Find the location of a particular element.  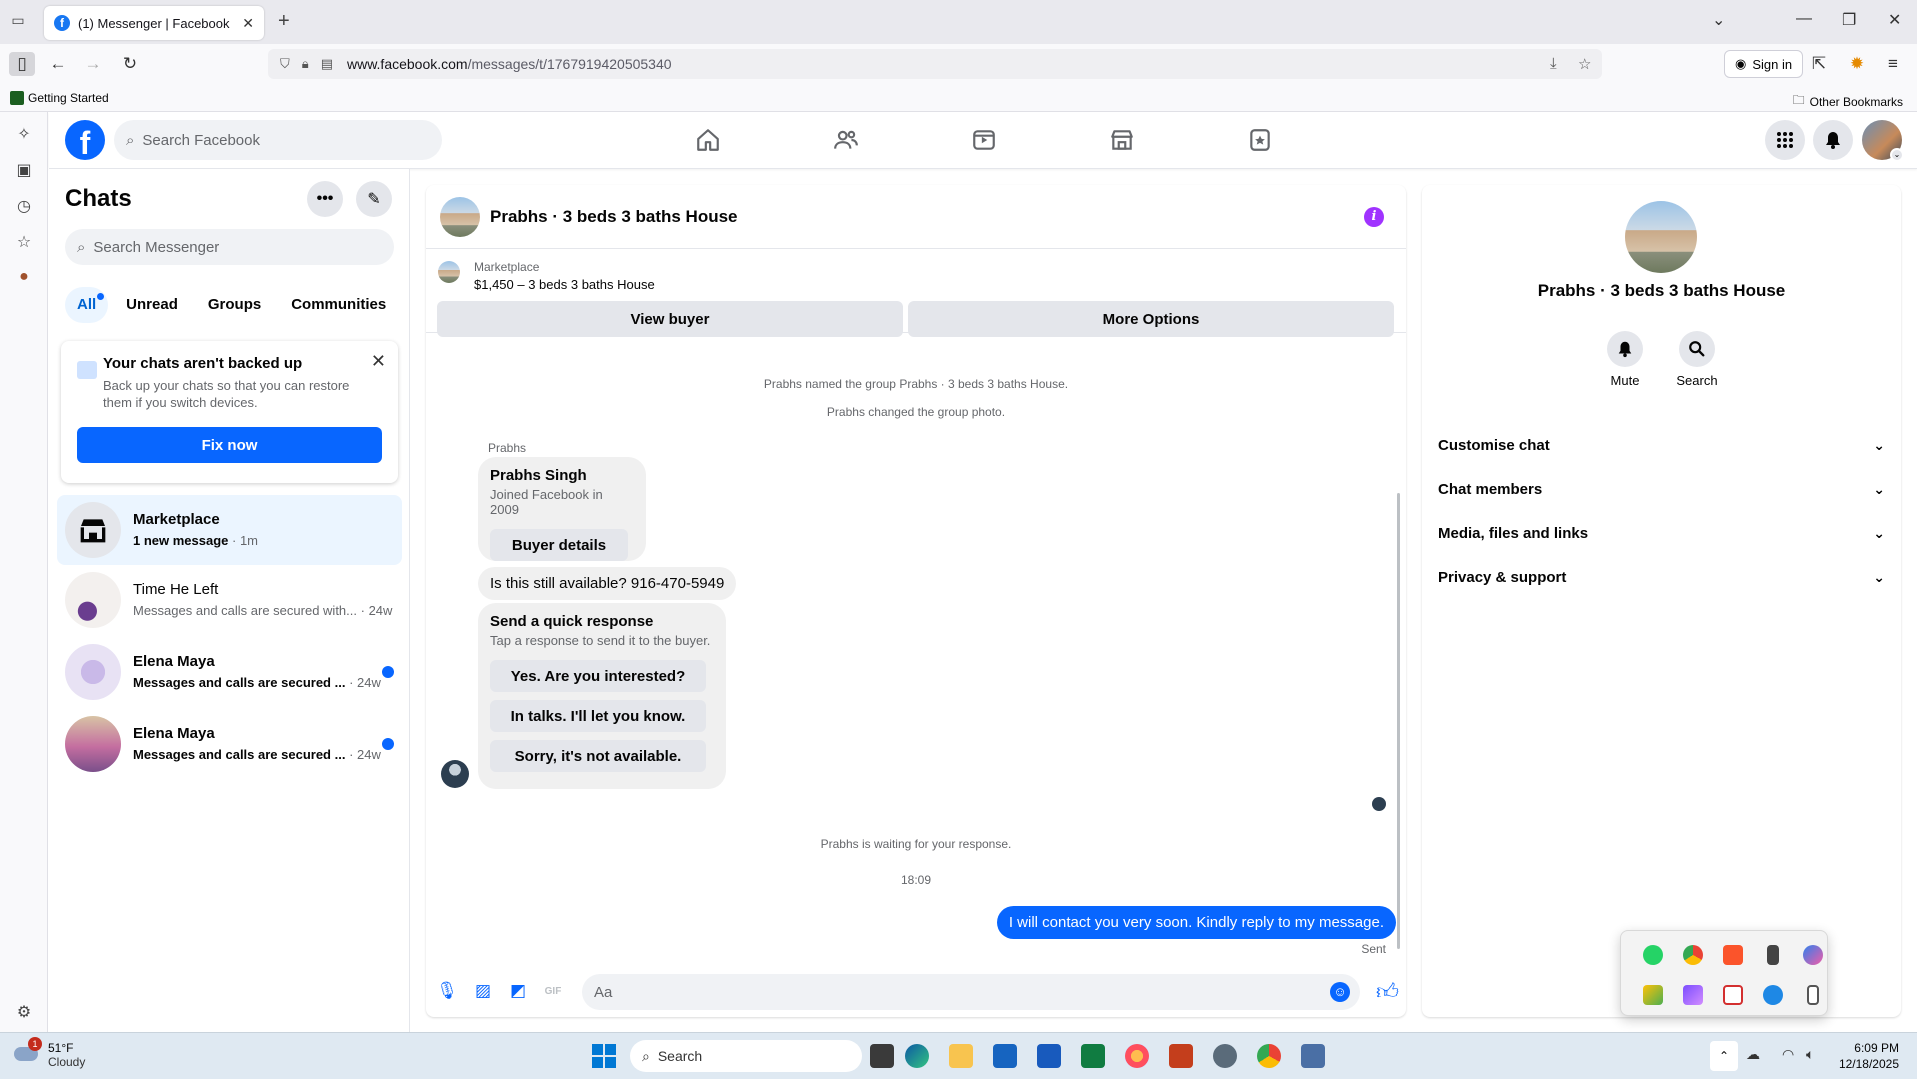

bookmark-star-icon: ☆ is located at coordinates (1584, 64).